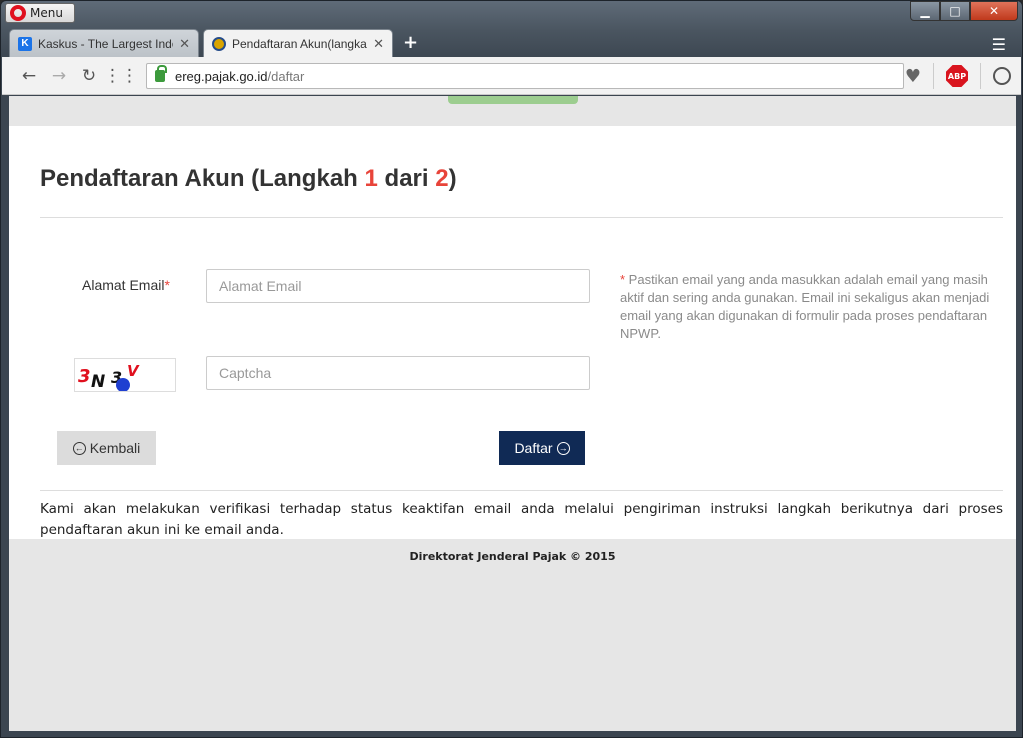 The height and width of the screenshot is (738, 1023). I want to click on url-domain: ereg.pajak.go.id, so click(221, 76).